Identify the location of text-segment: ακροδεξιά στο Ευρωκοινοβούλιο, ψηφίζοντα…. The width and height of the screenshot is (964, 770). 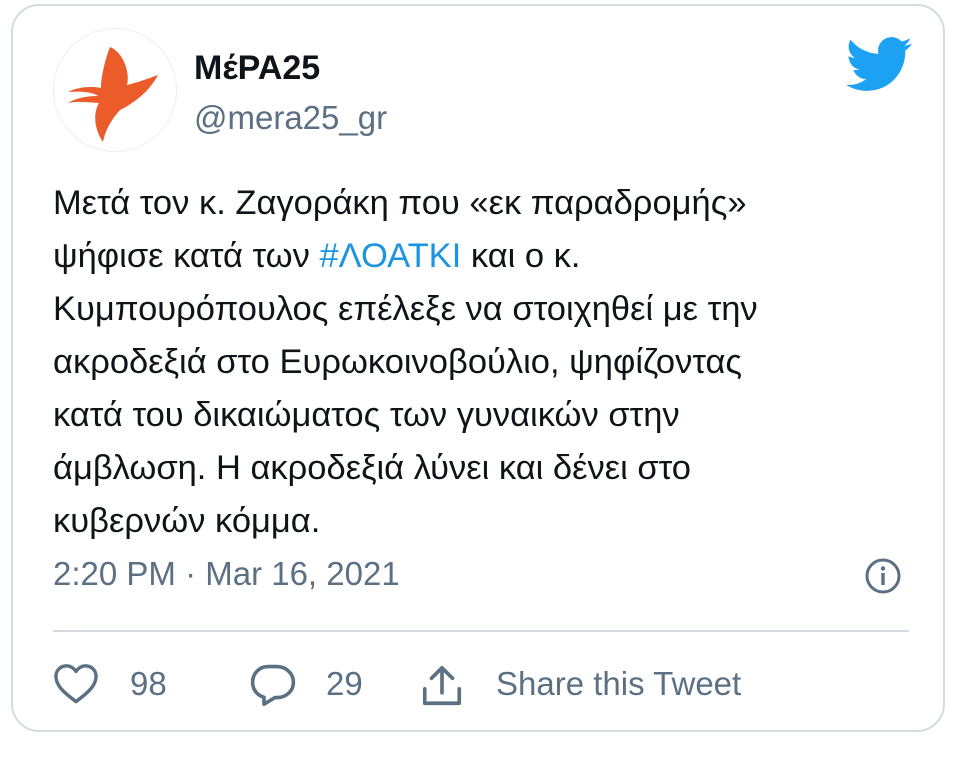
(398, 362).